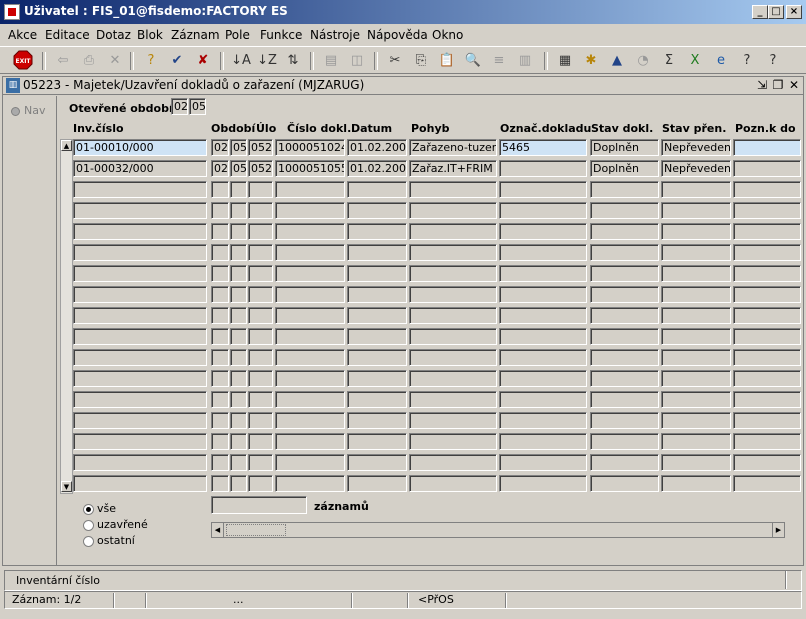  Describe the element at coordinates (525, 61) in the screenshot. I see `delete-record-icon: ▥` at that location.